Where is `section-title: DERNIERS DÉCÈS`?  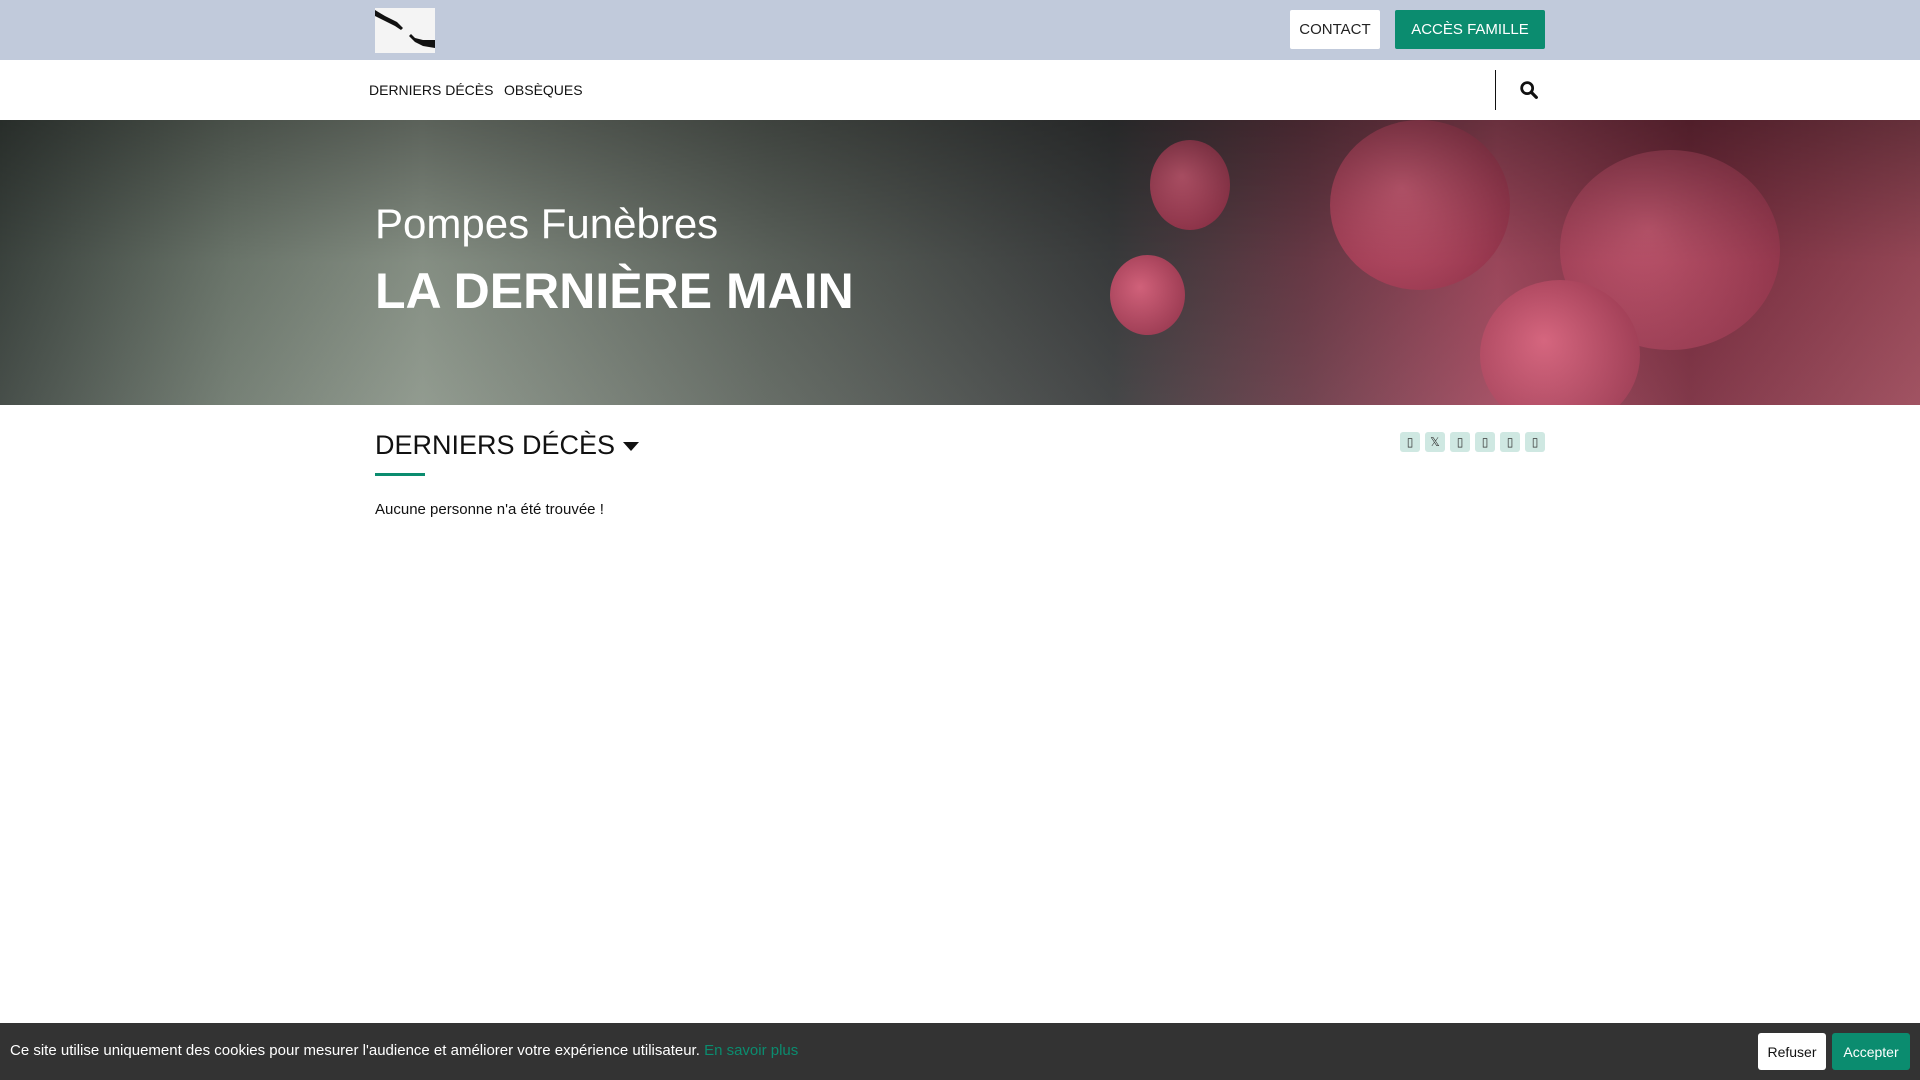 section-title: DERNIERS DÉCÈS is located at coordinates (495, 445).